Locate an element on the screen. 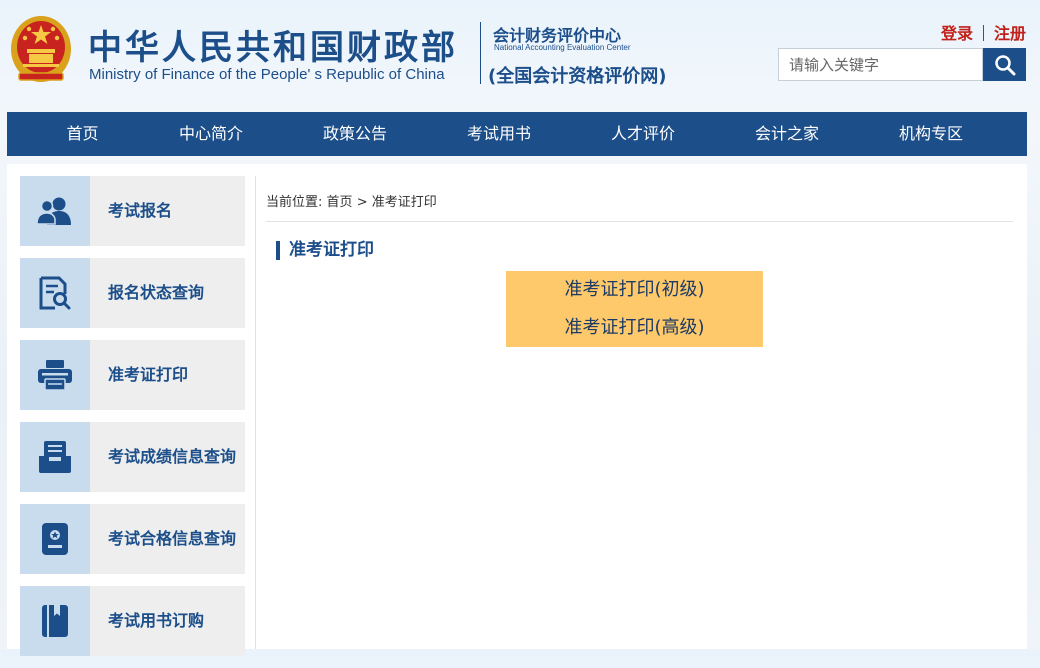 This screenshot has height=668, width=1040. print-link-senior: 准考证打印(高级) is located at coordinates (634, 328).